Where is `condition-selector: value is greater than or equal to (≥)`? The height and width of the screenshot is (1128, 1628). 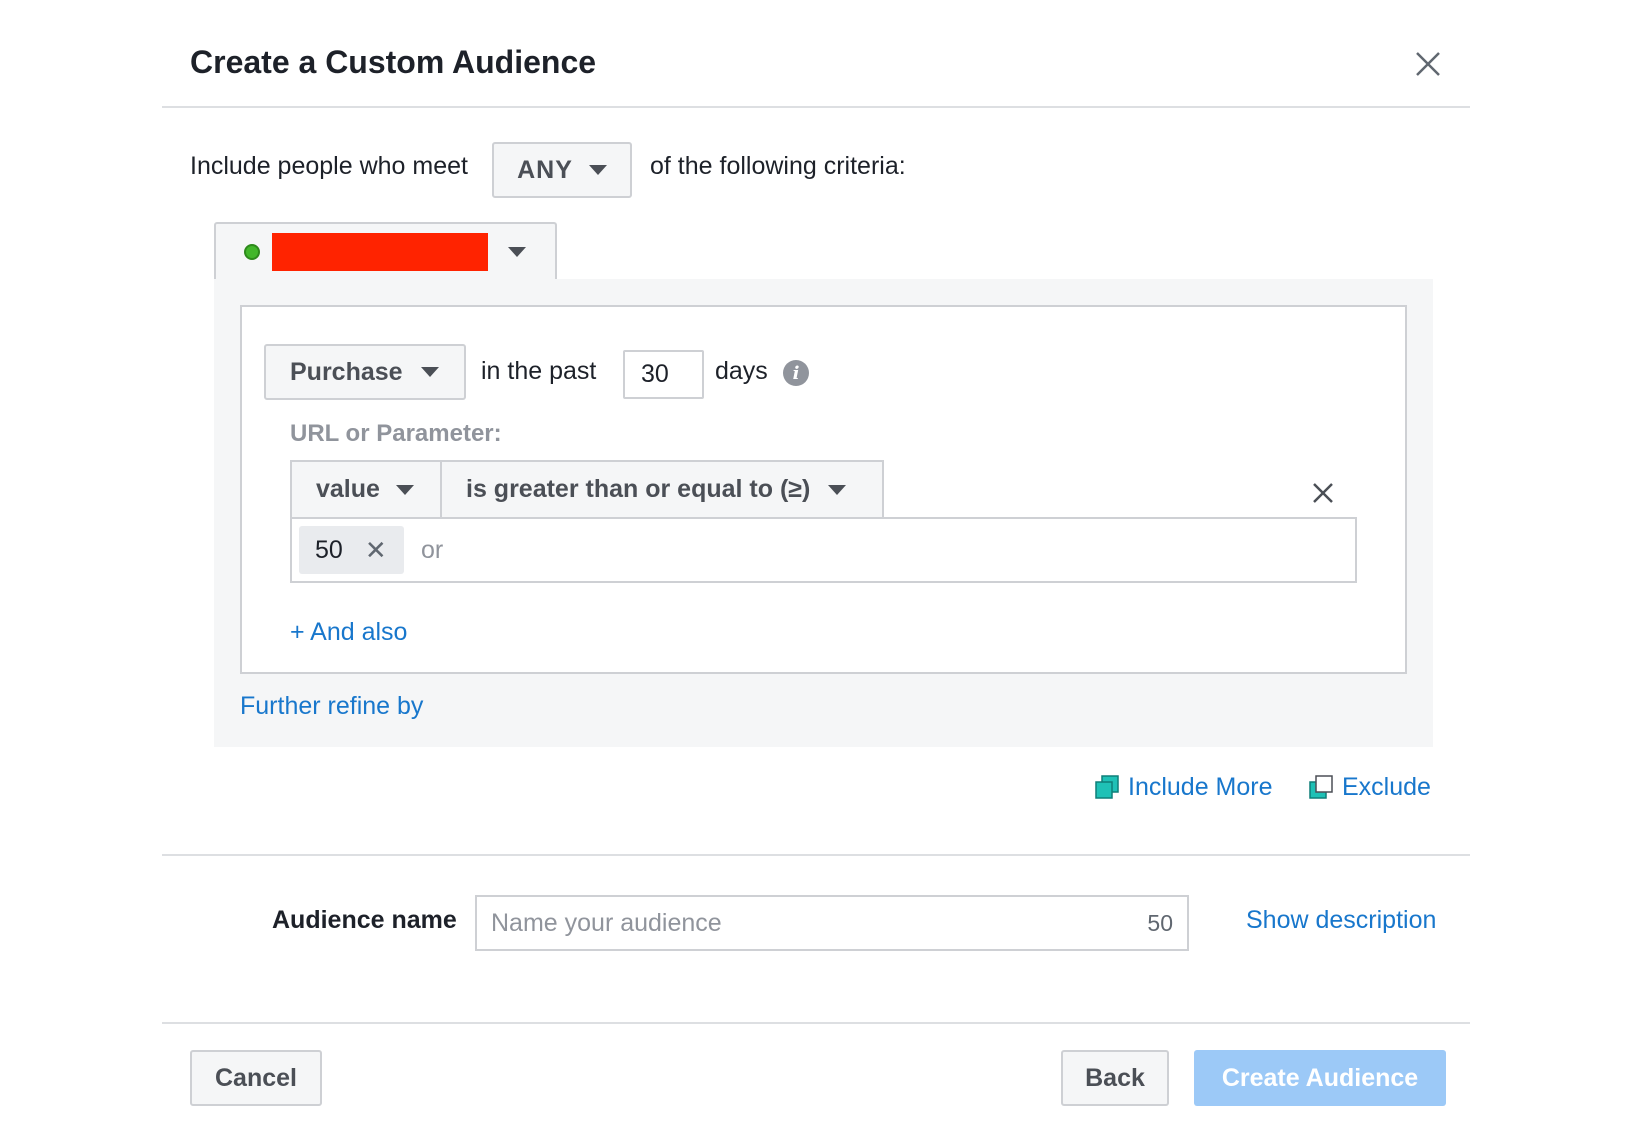
condition-selector: value is greater than or equal to (≥) is located at coordinates (587, 488).